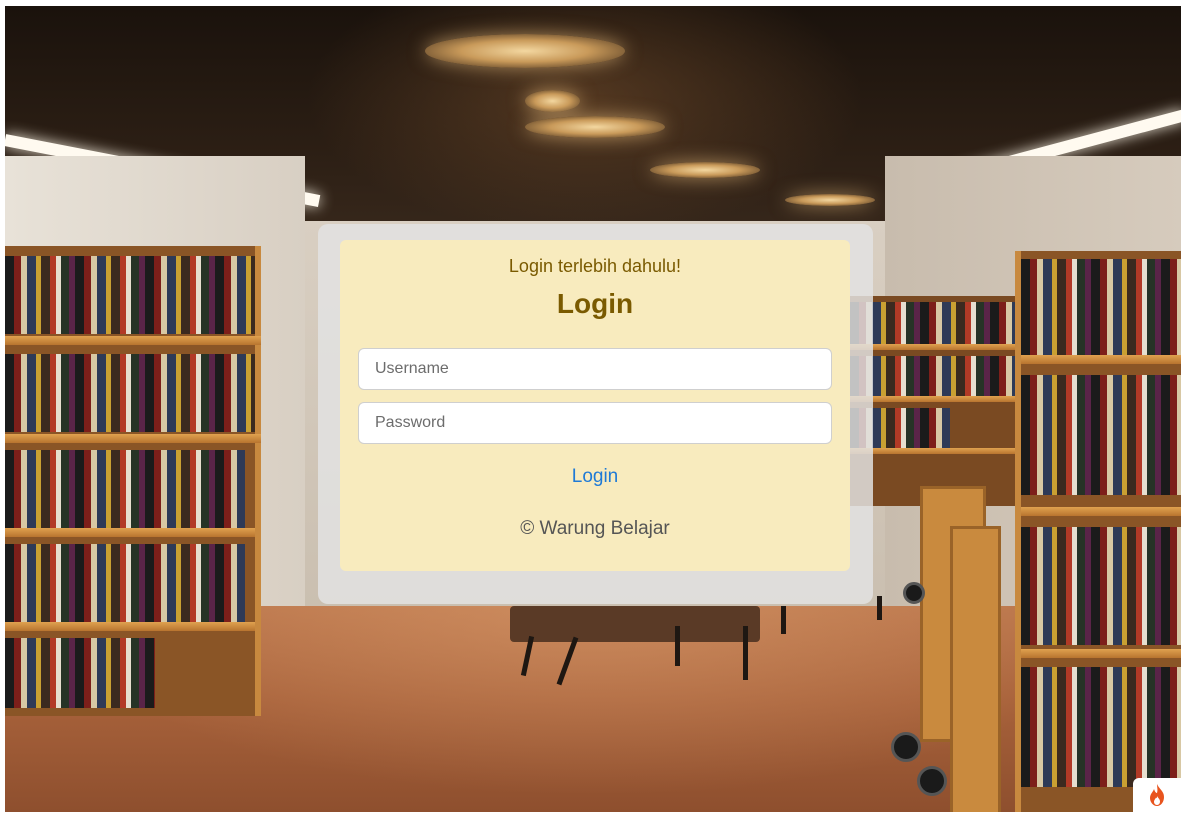 Image resolution: width=1181 pixels, height=814 pixels. What do you see at coordinates (595, 266) in the screenshot?
I see `login-prompt-text: Login terlebih dahulu!` at bounding box center [595, 266].